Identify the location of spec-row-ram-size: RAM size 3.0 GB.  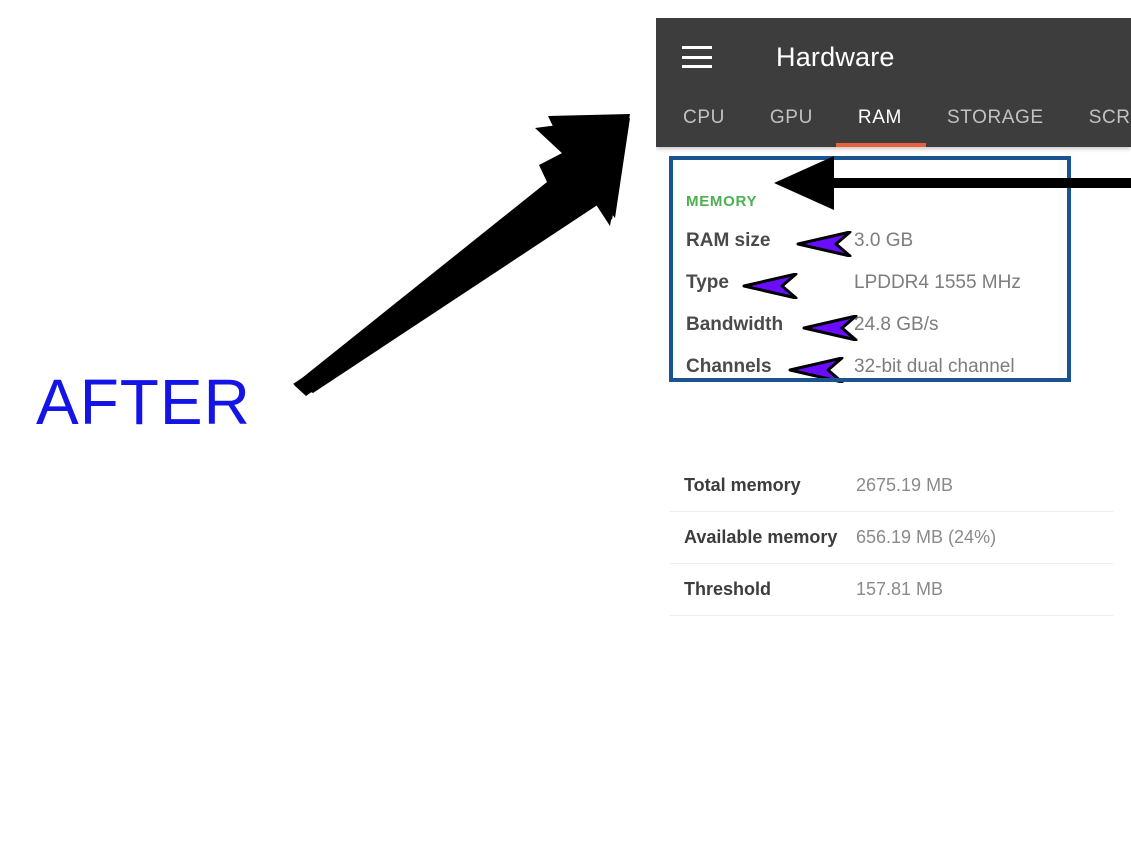
(893, 251).